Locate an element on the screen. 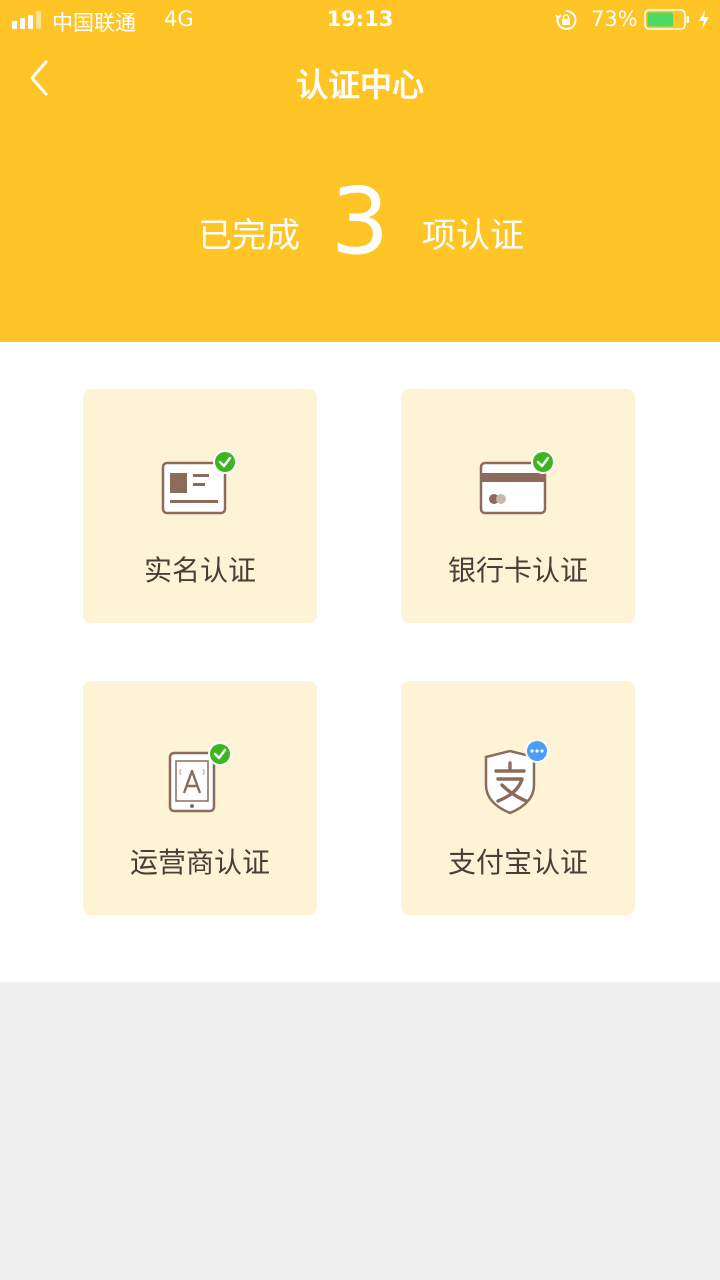 The image size is (720, 1280). nav-bar: 认证中心 is located at coordinates (360, 82).